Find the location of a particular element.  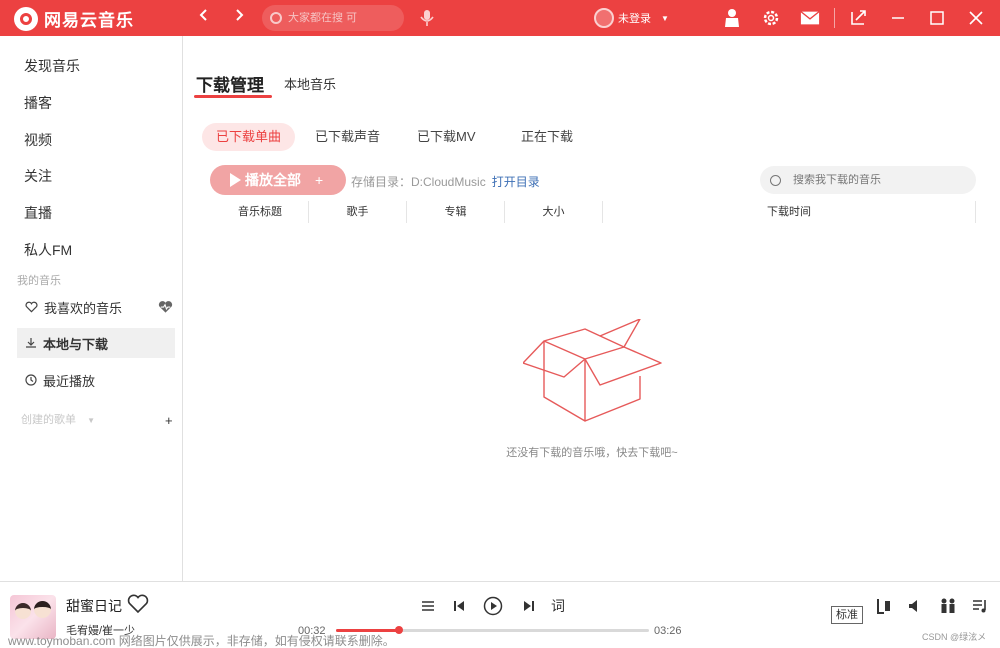

sidebar-item-discover: 发现音乐 is located at coordinates (52, 66).